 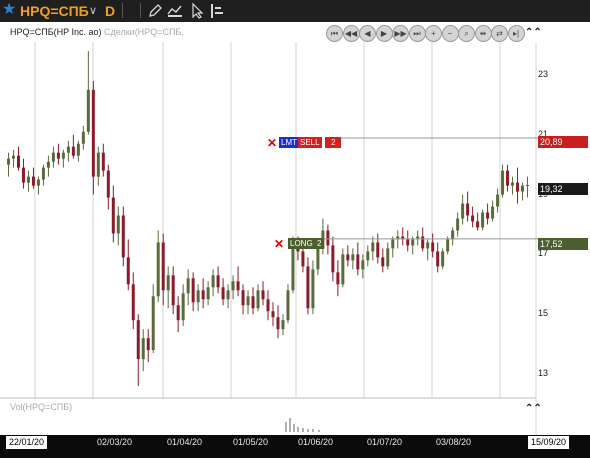 What do you see at coordinates (319, 243) in the screenshot?
I see `position-quantity: 2` at bounding box center [319, 243].